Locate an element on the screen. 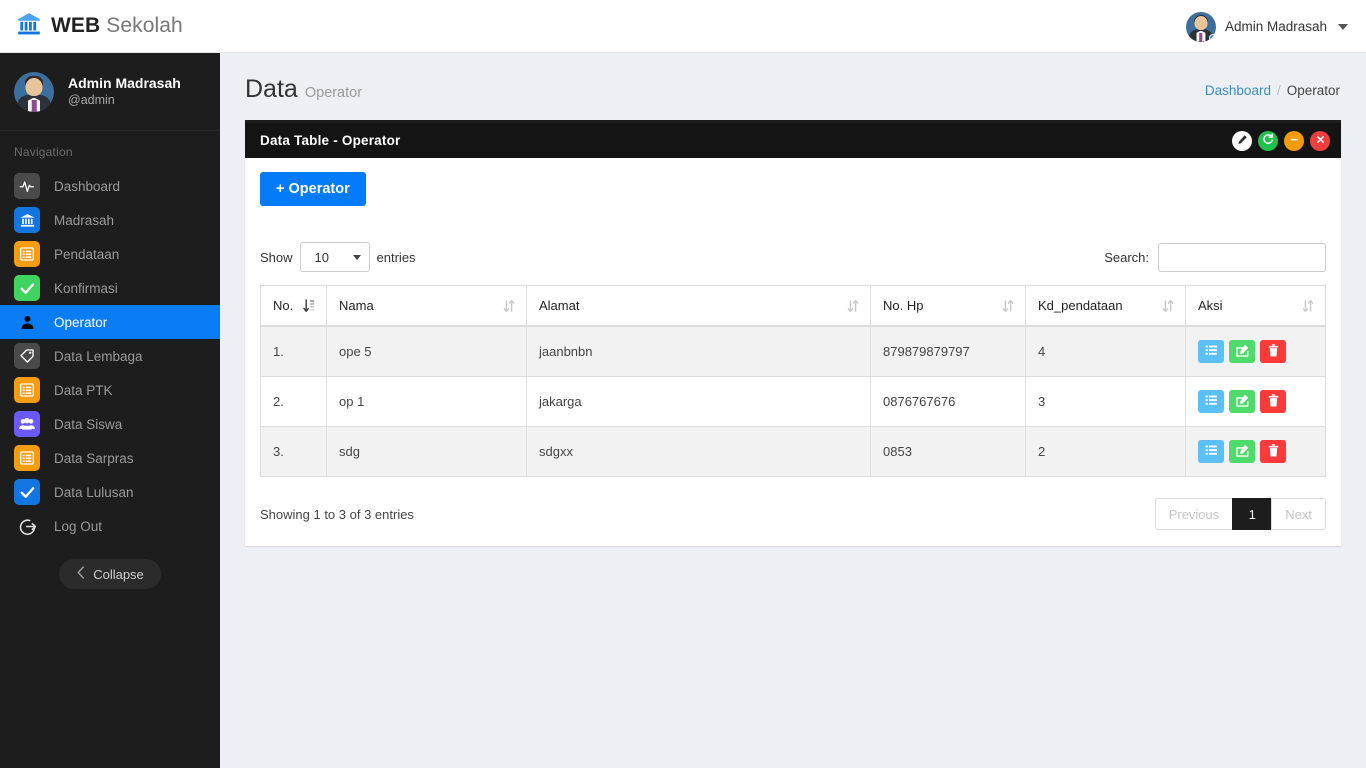 This screenshot has height=768, width=1366. sidebar-item-label: Log Out is located at coordinates (78, 526).